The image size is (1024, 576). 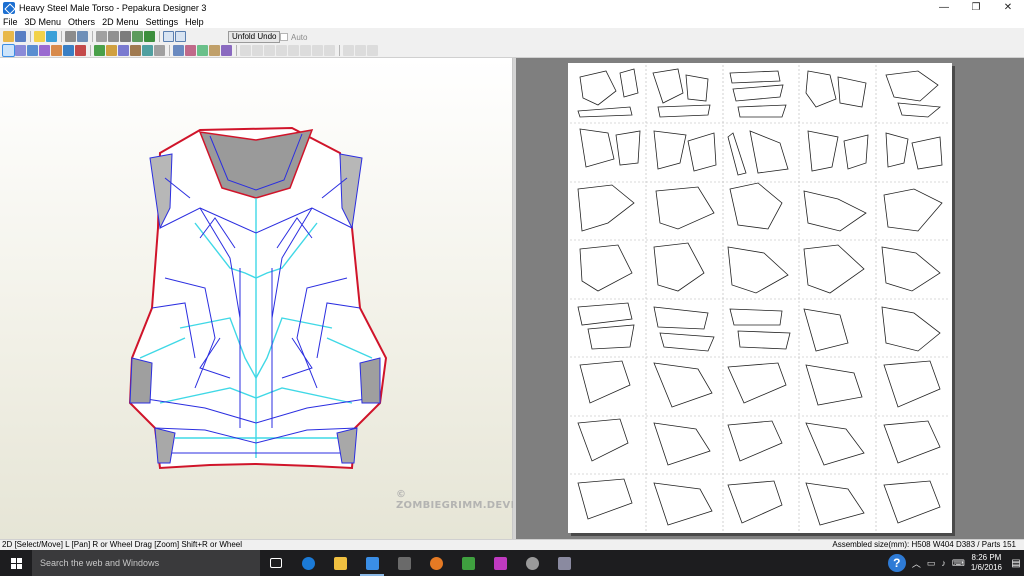 I want to click on store-button, so click(x=404, y=563).